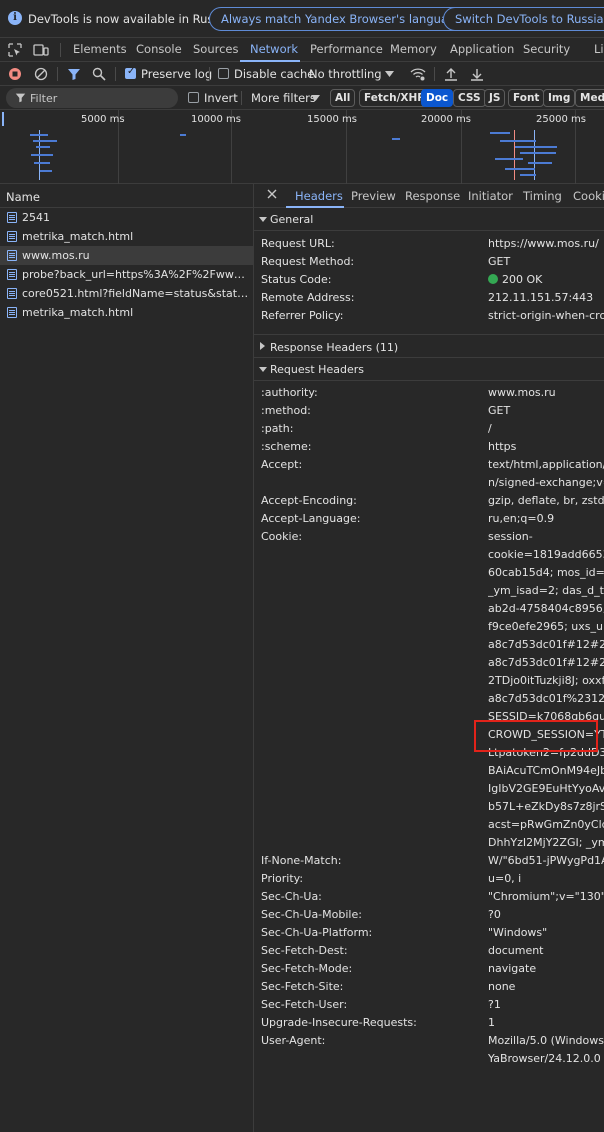 The height and width of the screenshot is (1132, 604). What do you see at coordinates (546, 896) in the screenshot?
I see `request-header-value: "Chromium";v="130", "Ya` at bounding box center [546, 896].